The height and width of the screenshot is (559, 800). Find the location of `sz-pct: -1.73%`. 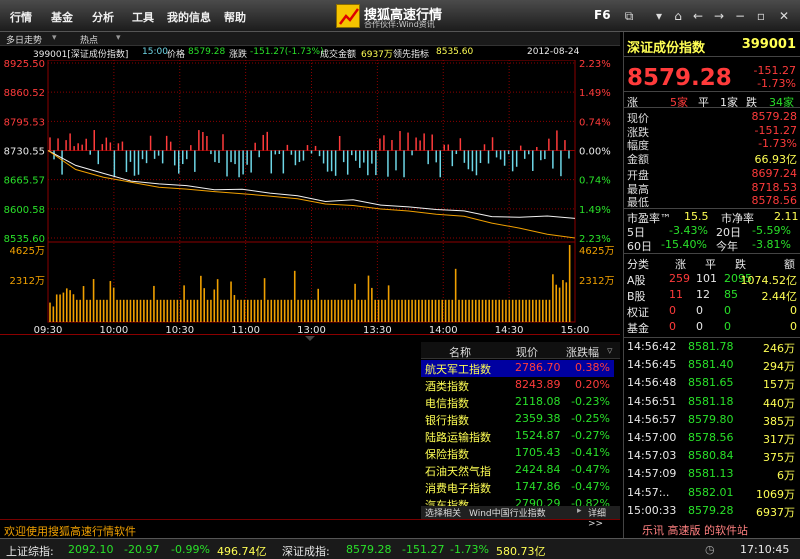

sz-pct: -1.73% is located at coordinates (469, 549).